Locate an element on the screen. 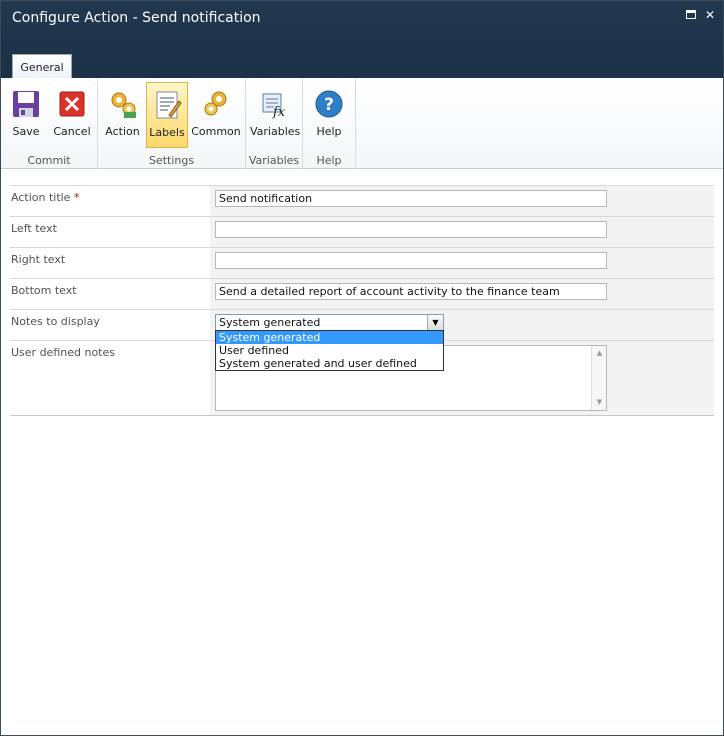 This screenshot has width=724, height=736. notes-to-display-select: System generated ▼ is located at coordinates (329, 322).